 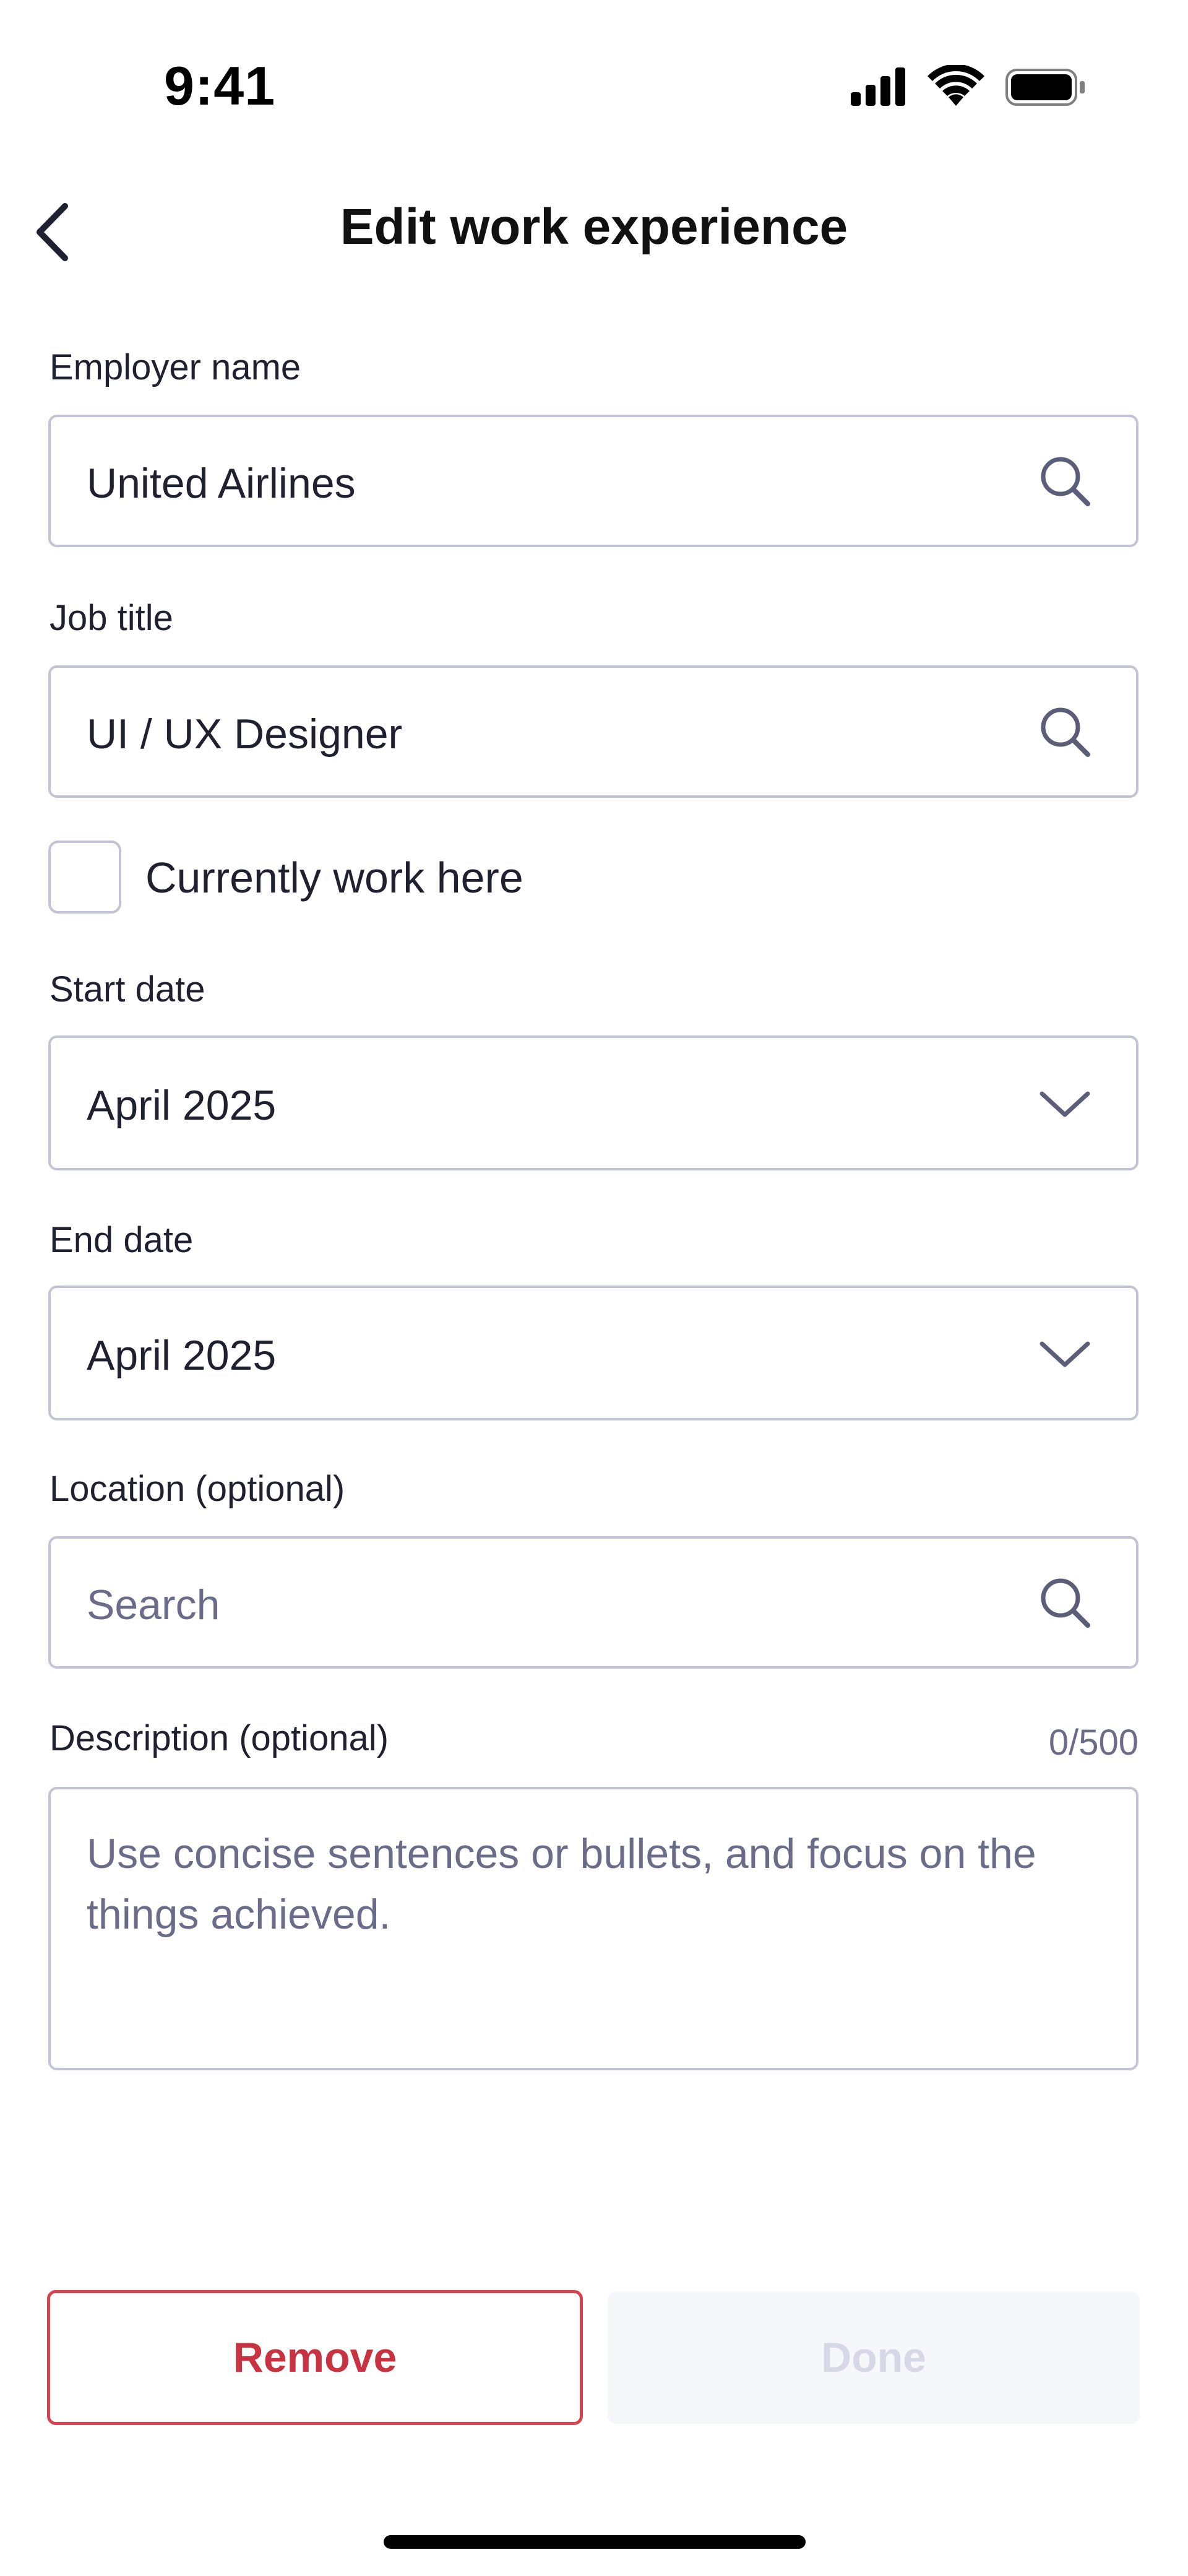 I want to click on status-icons, so click(x=968, y=85).